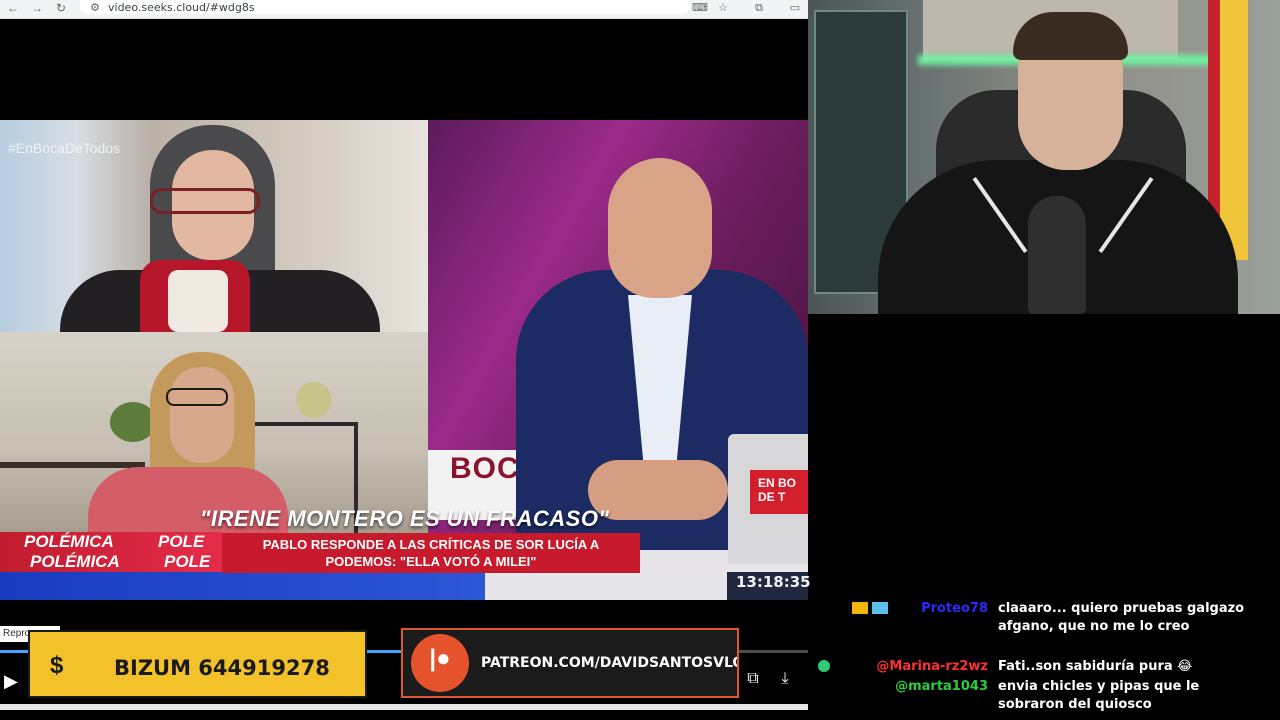 This screenshot has height=720, width=1280. Describe the element at coordinates (860, 608) in the screenshot. I see `badge-icon` at that location.